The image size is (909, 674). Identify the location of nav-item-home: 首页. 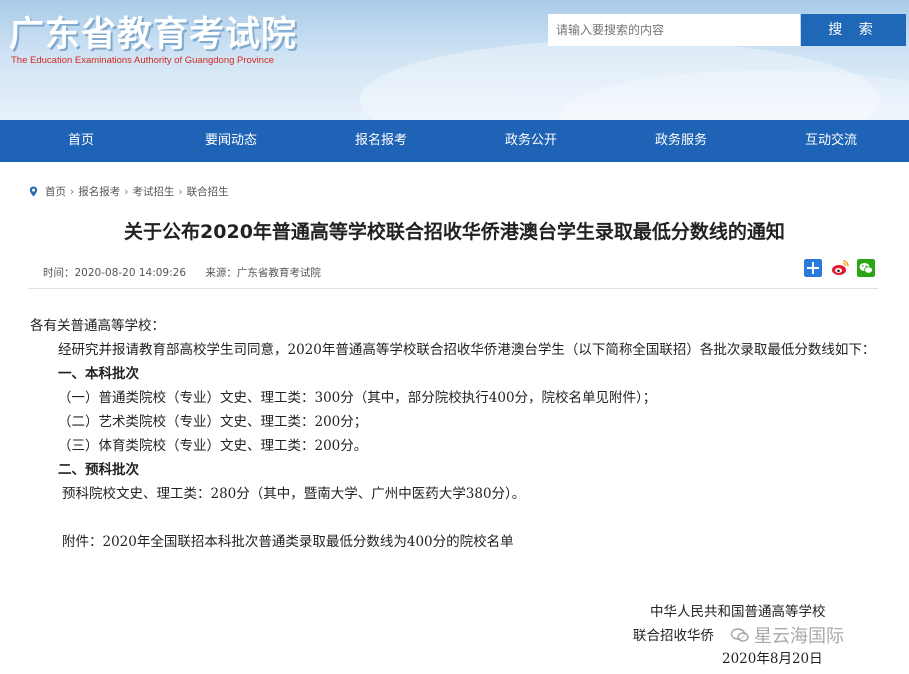
(81, 141).